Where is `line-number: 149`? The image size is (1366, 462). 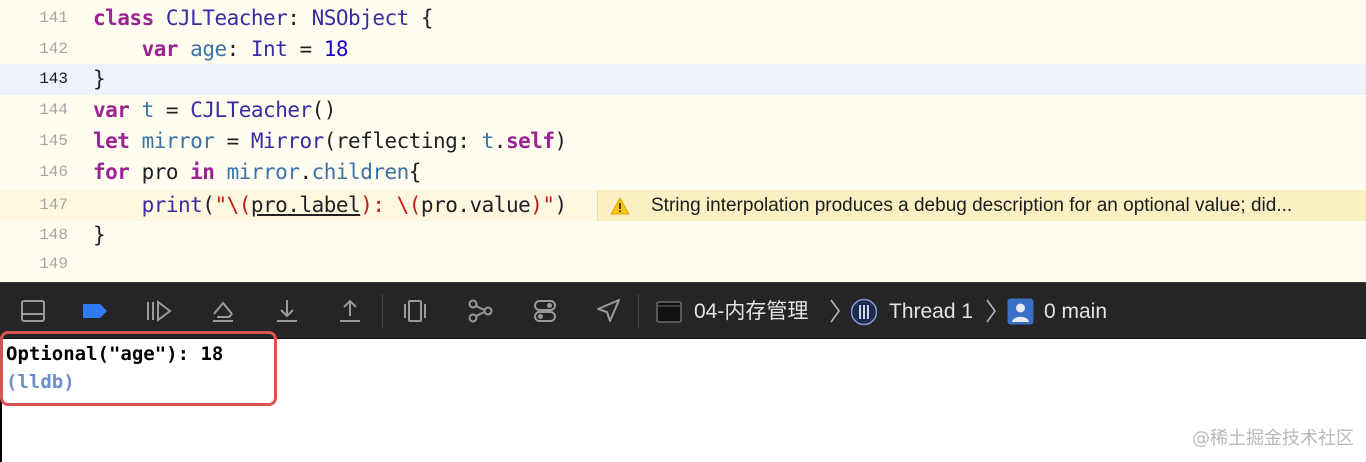 line-number: 149 is located at coordinates (53, 264).